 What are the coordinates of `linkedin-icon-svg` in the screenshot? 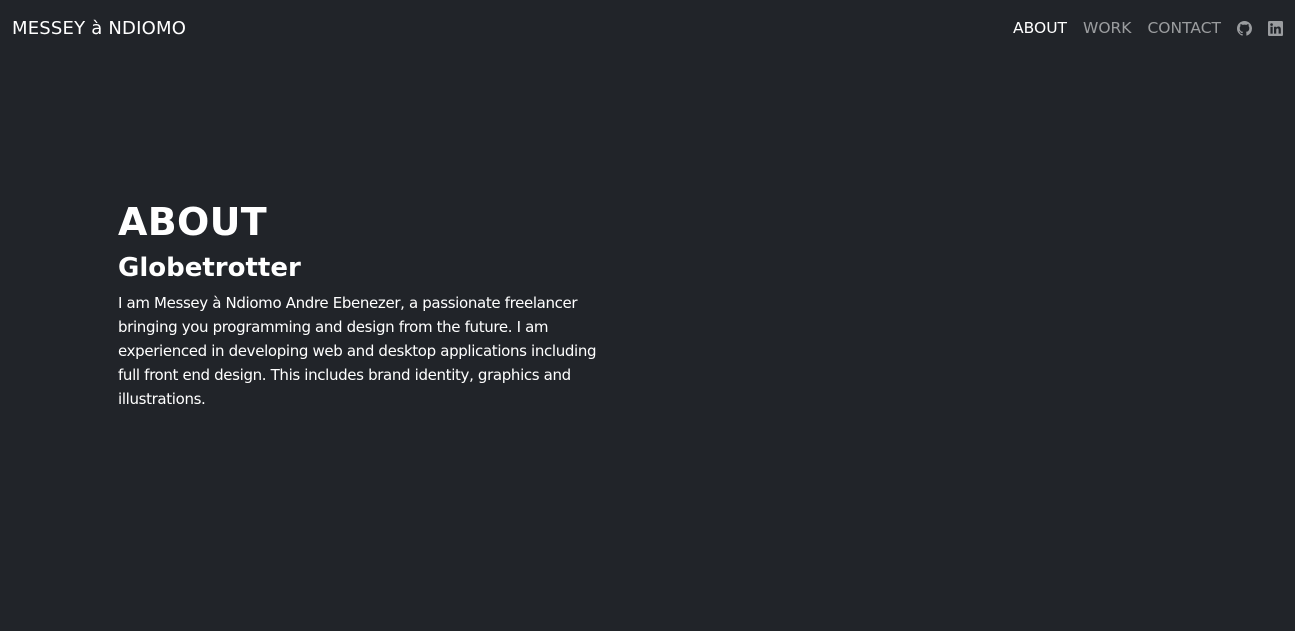 It's located at (1275, 28).